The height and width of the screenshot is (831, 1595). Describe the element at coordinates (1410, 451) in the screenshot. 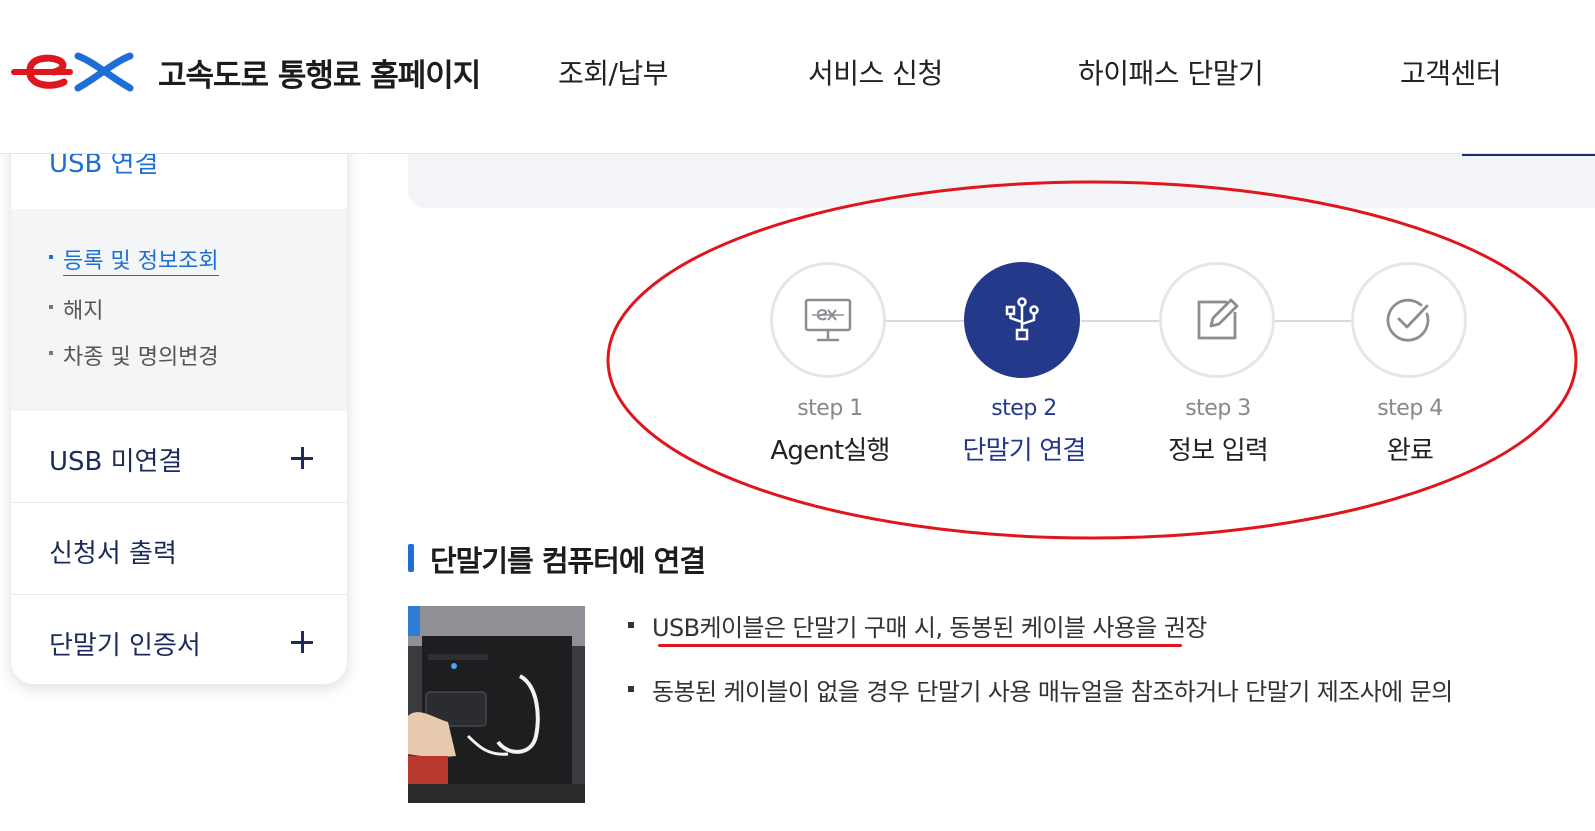

I see `step-4-label: 완료` at that location.